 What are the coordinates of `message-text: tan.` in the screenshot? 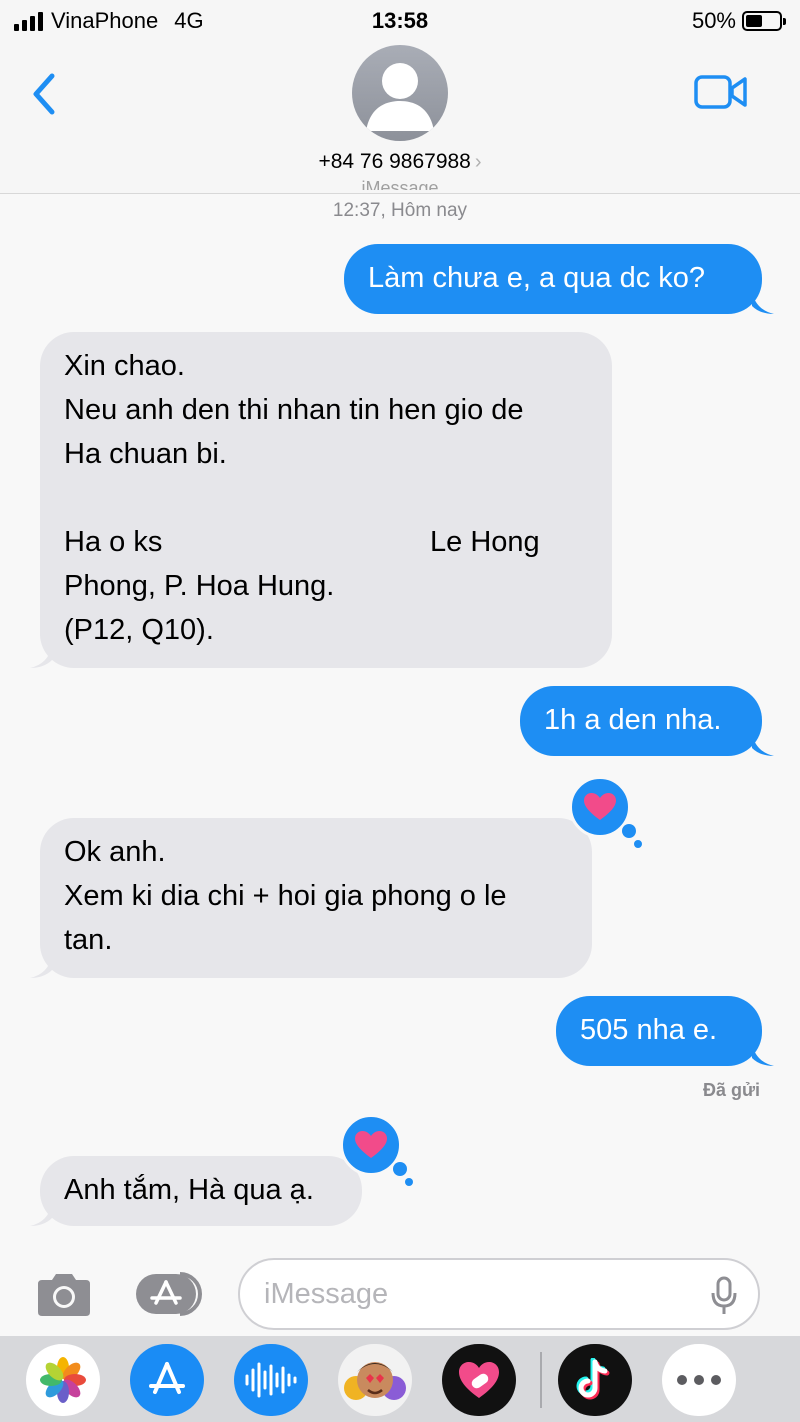 It's located at (88, 940).